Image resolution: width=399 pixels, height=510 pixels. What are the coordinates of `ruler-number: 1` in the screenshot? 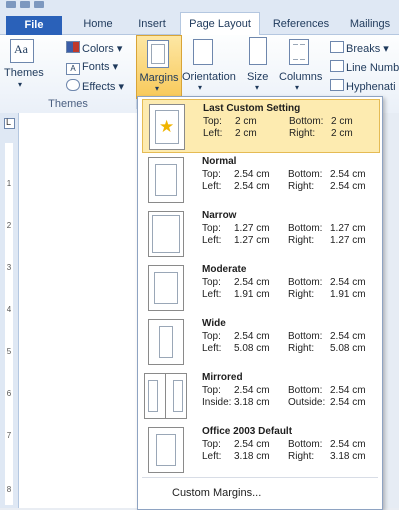 It's located at (9, 183).